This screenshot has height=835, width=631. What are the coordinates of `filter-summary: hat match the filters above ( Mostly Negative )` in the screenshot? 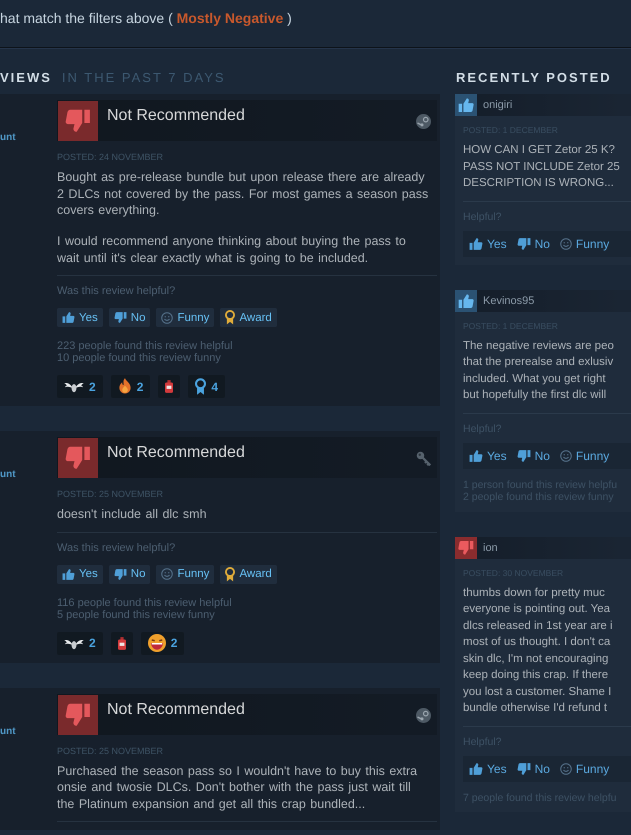 It's located at (146, 18).